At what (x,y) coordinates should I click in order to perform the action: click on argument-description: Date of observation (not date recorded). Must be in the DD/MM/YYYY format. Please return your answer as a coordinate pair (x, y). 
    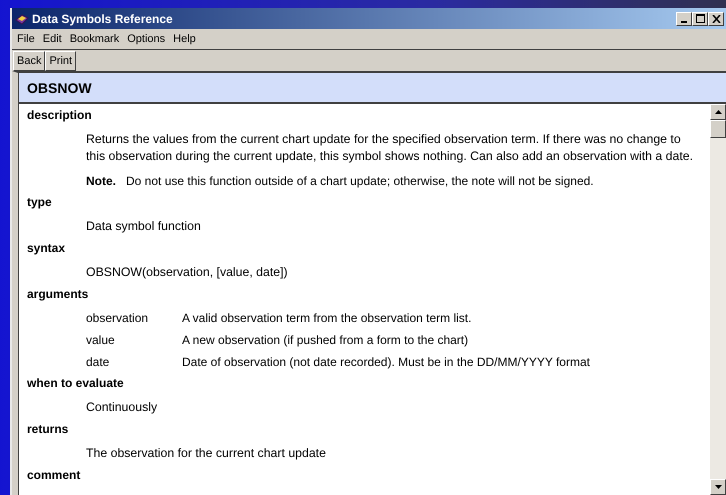
    Looking at the image, I should click on (386, 362).